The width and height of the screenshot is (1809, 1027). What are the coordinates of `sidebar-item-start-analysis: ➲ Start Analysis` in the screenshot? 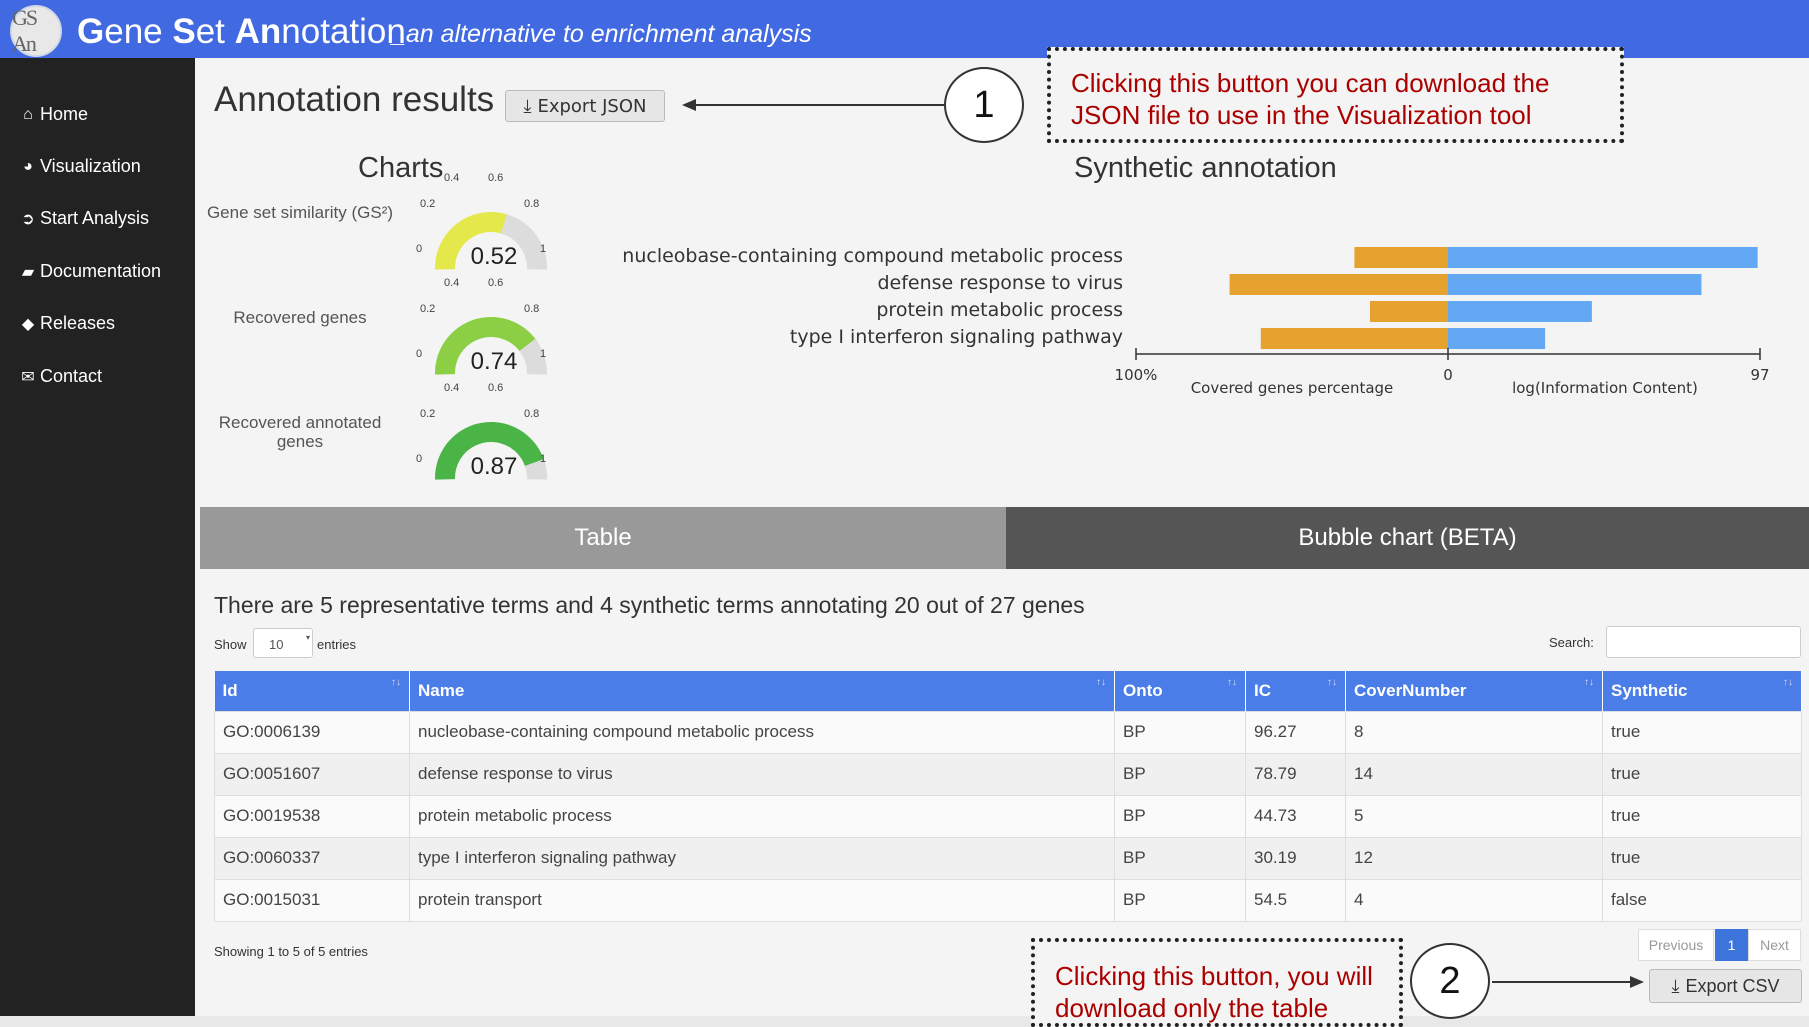 It's located at (83, 218).